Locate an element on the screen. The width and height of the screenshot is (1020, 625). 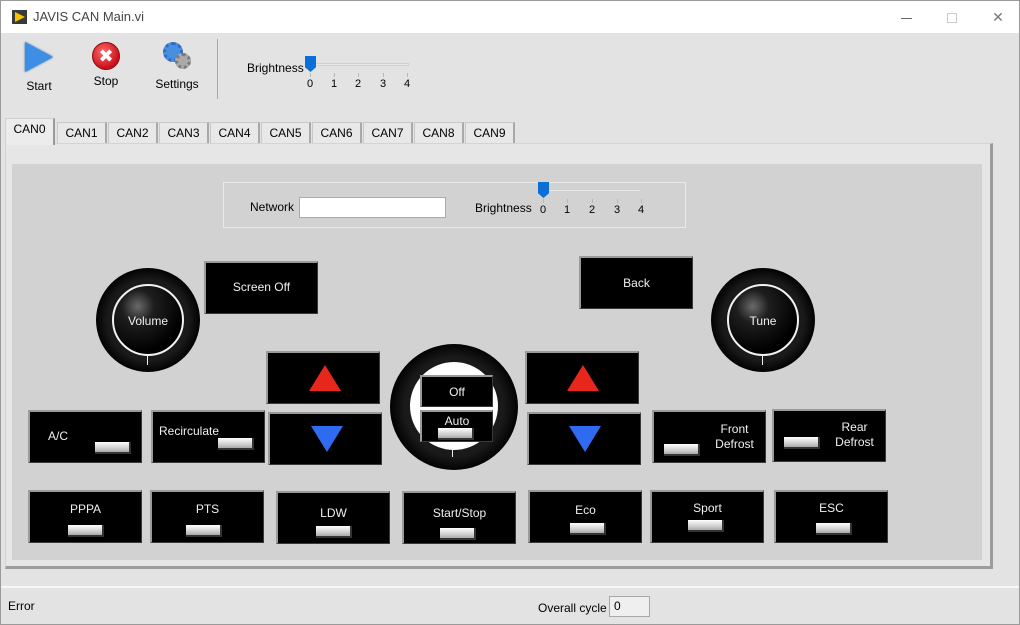
auto-button: Auto is located at coordinates (456, 426).